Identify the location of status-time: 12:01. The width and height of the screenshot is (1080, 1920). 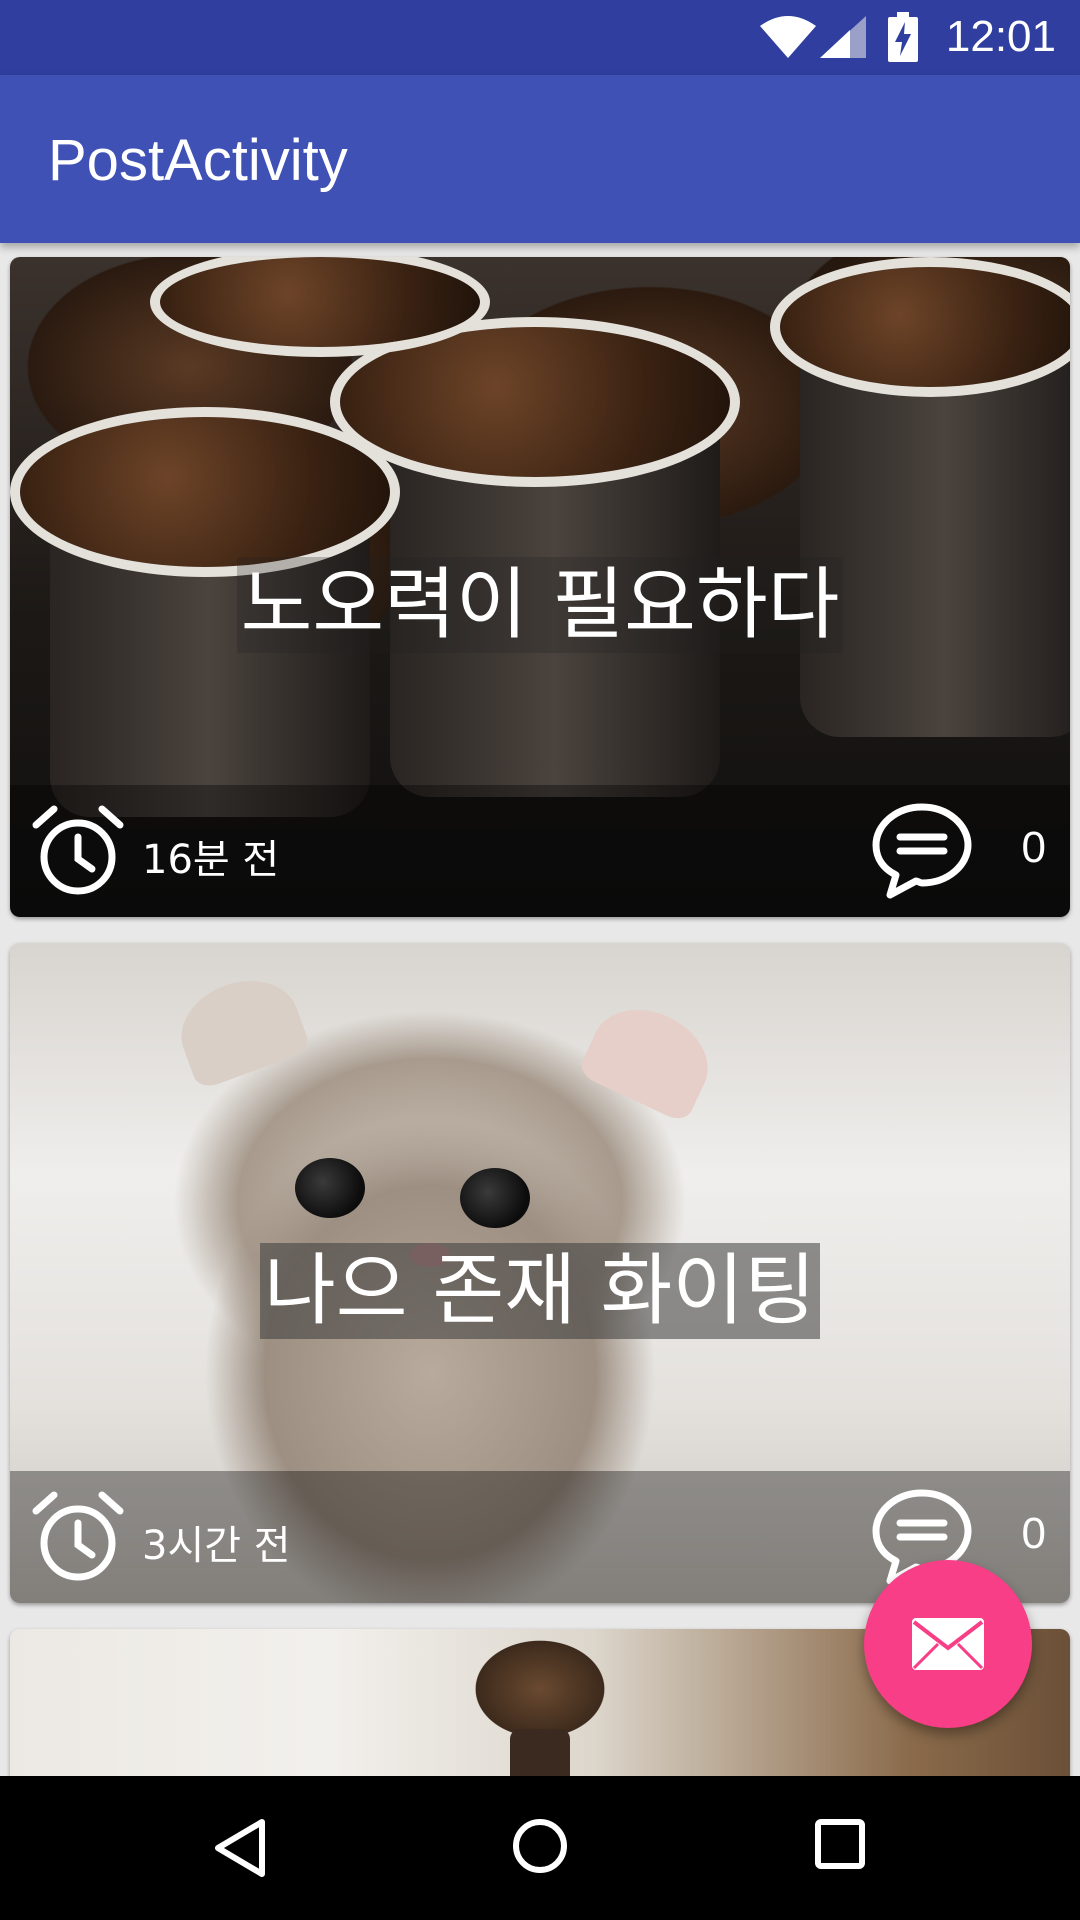
(1000, 36).